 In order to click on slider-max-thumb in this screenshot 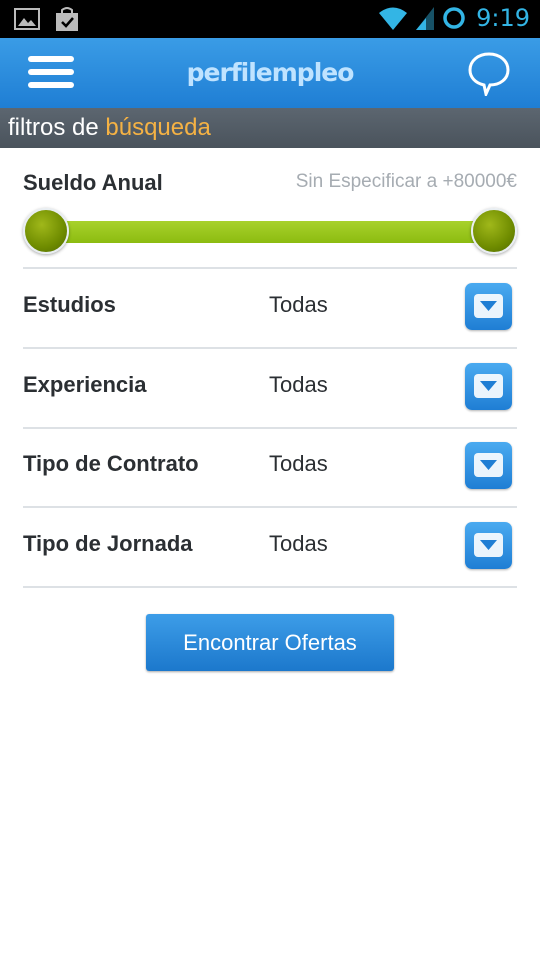, I will do `click(494, 231)`.